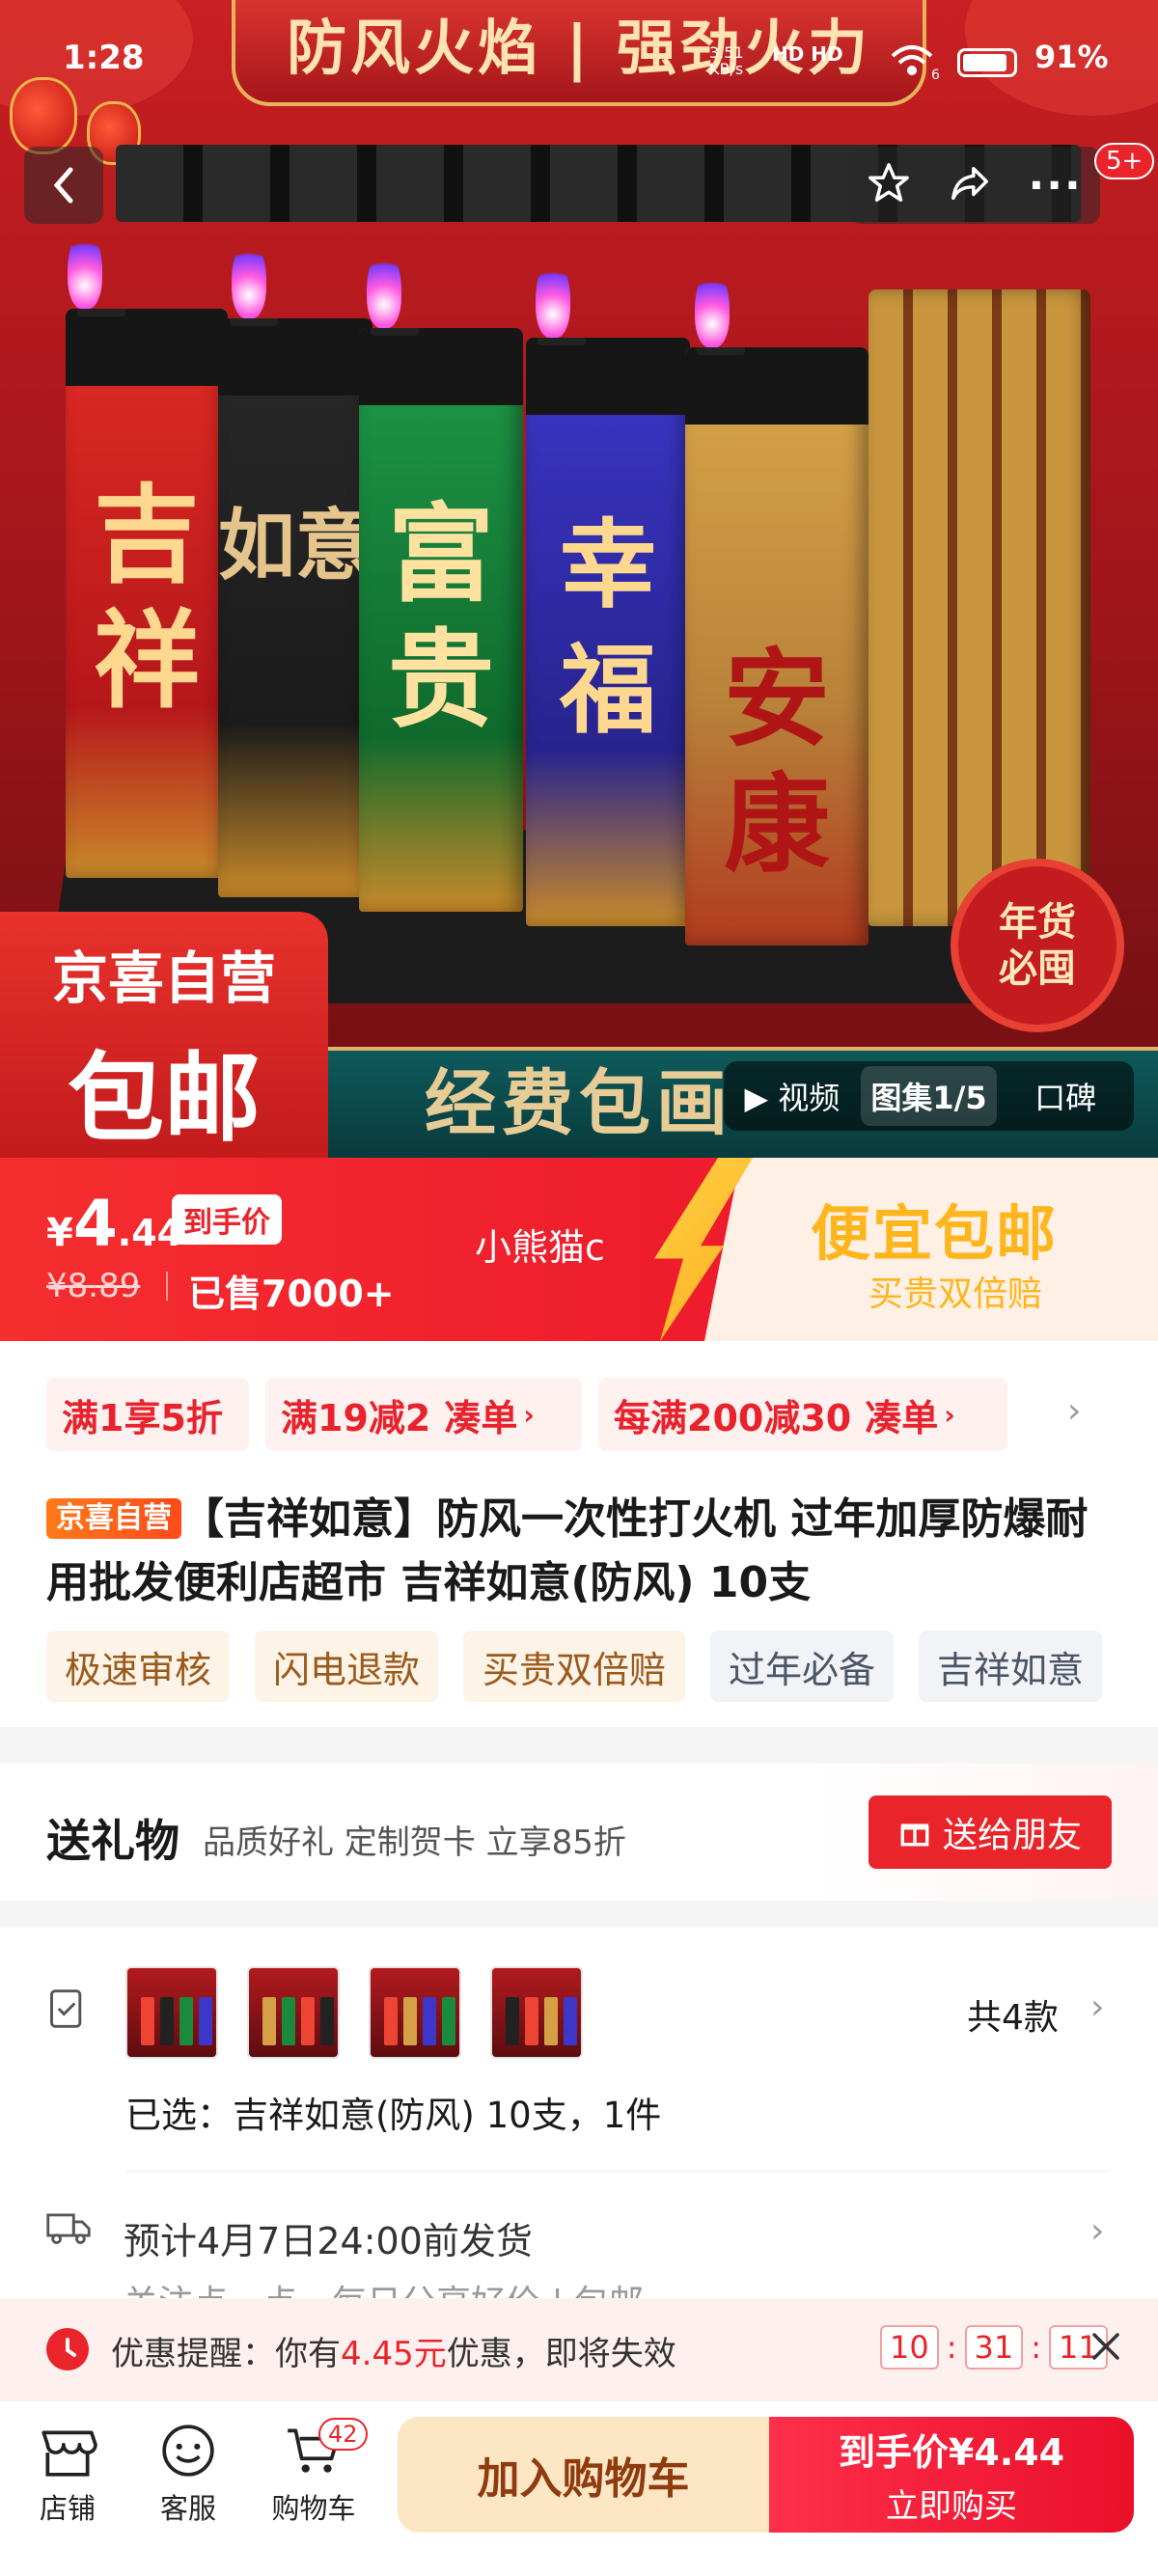  Describe the element at coordinates (93, 1286) in the screenshot. I see `original-price: ¥8.89` at that location.